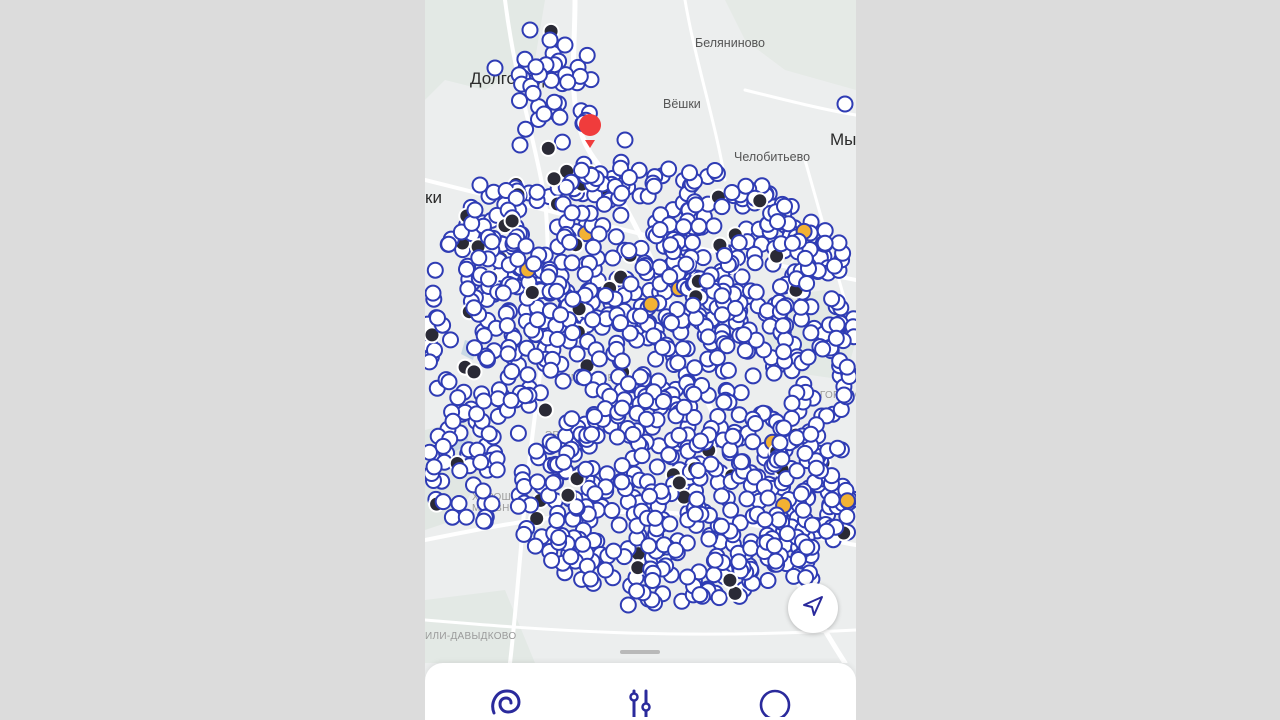 This screenshot has height=720, width=1280. I want to click on locate-me-button, so click(813, 608).